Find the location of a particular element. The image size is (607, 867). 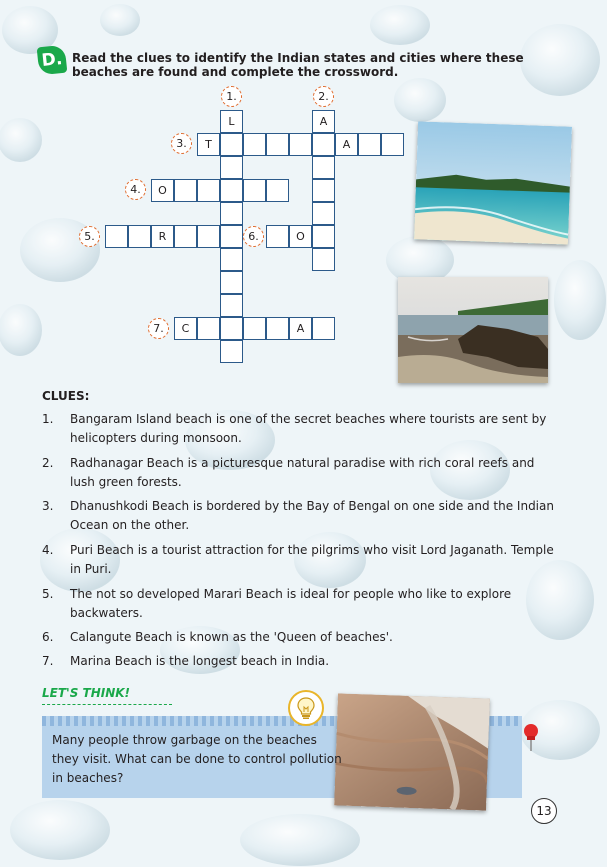

crossword-cell: R is located at coordinates (162, 236).